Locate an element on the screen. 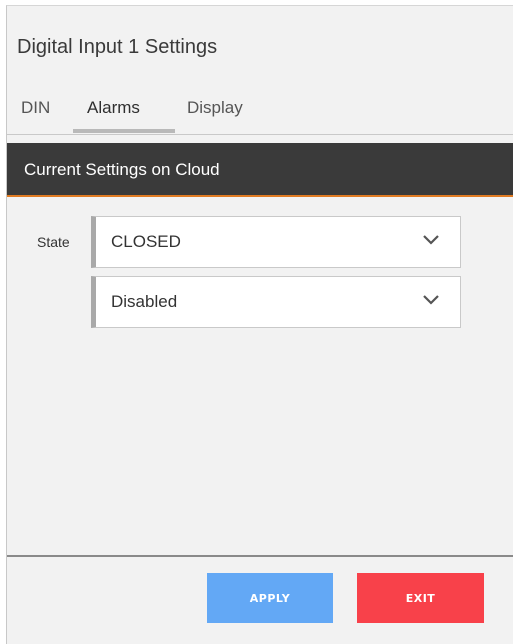 This screenshot has height=644, width=513. section-header: Current Settings on Cloud is located at coordinates (260, 170).